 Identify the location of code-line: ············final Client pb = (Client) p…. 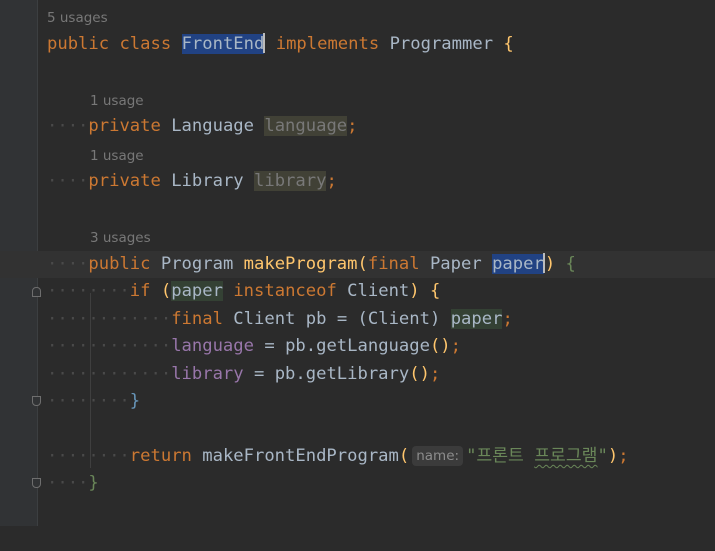
(357, 319).